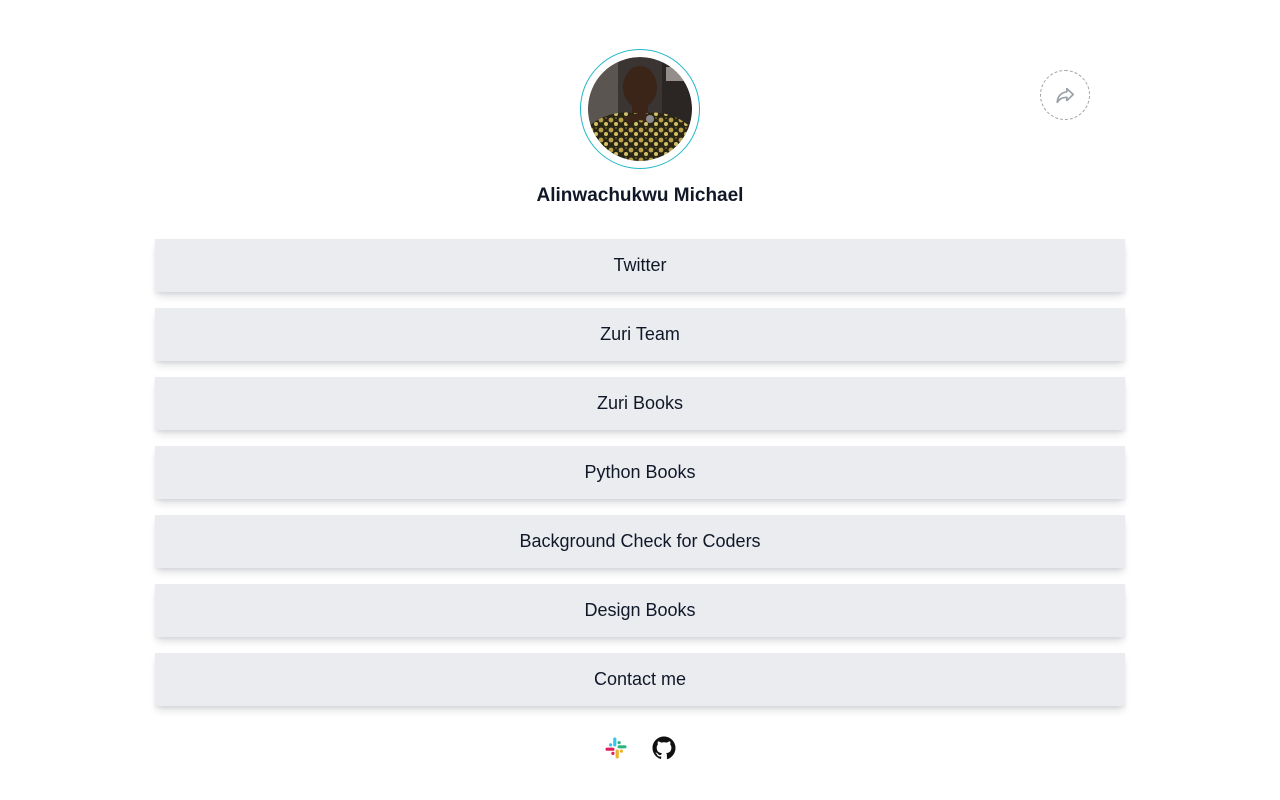  I want to click on link-python-books: Python Books, so click(640, 472).